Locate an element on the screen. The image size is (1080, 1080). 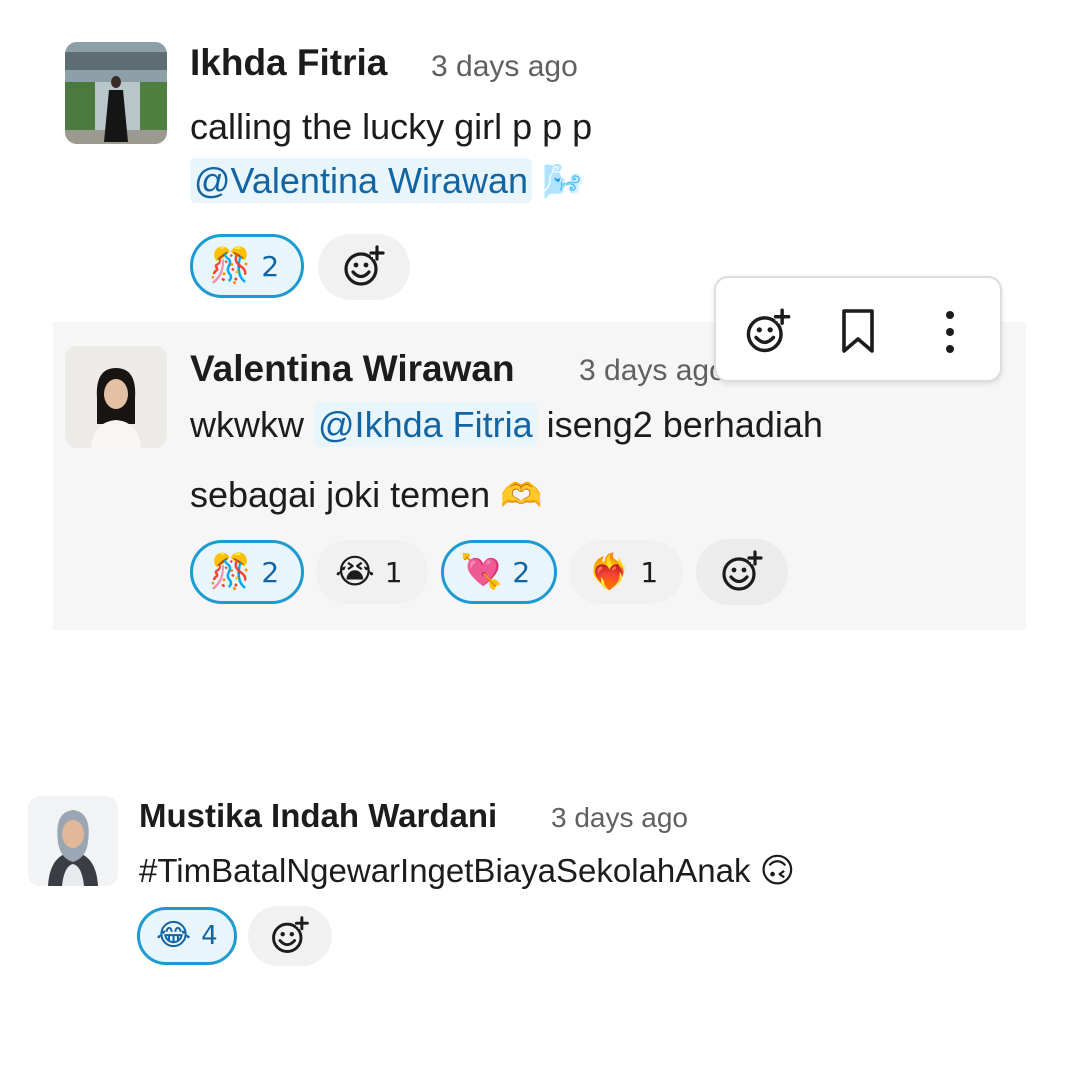
reaction-joy: 😂 4 is located at coordinates (187, 936).